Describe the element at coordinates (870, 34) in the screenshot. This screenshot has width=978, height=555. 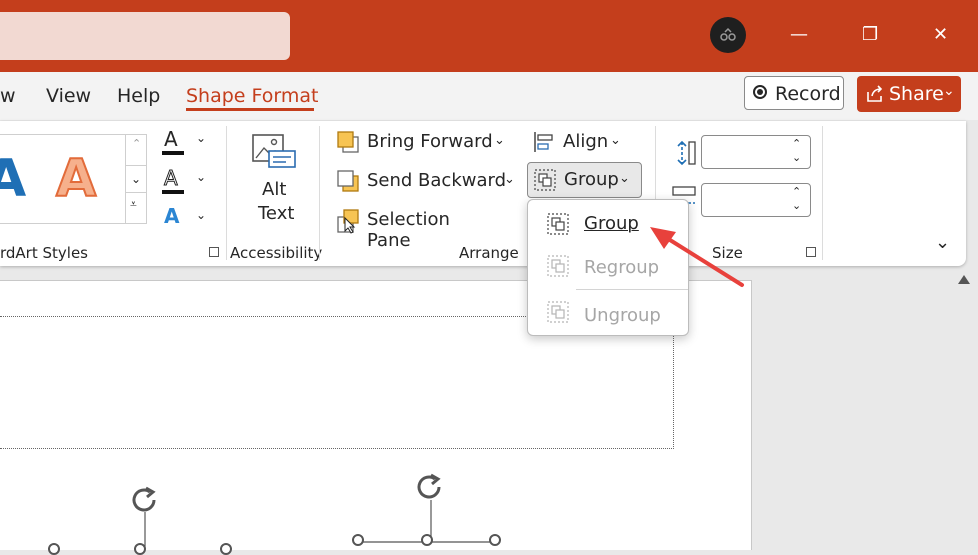
I see `restore-button: ❐` at that location.